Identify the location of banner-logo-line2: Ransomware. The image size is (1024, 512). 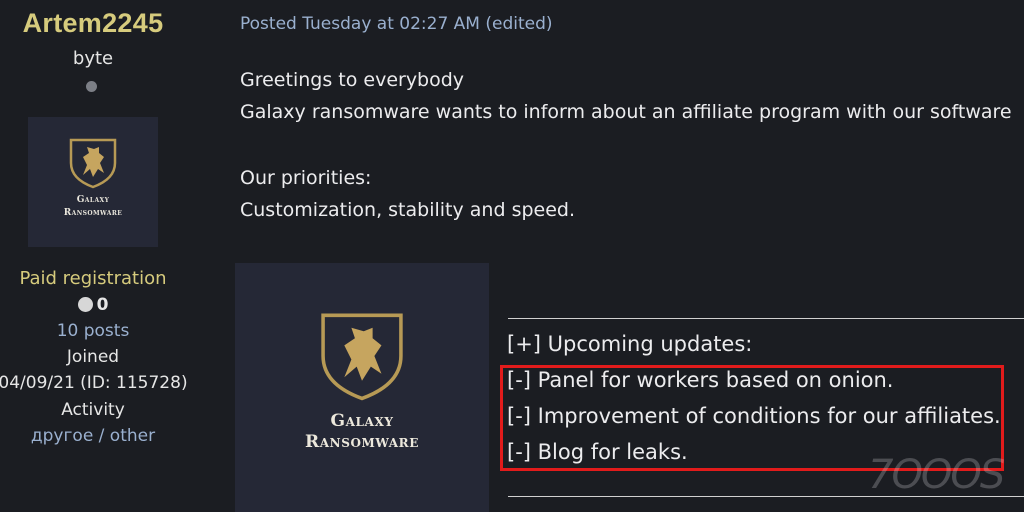
(362, 442).